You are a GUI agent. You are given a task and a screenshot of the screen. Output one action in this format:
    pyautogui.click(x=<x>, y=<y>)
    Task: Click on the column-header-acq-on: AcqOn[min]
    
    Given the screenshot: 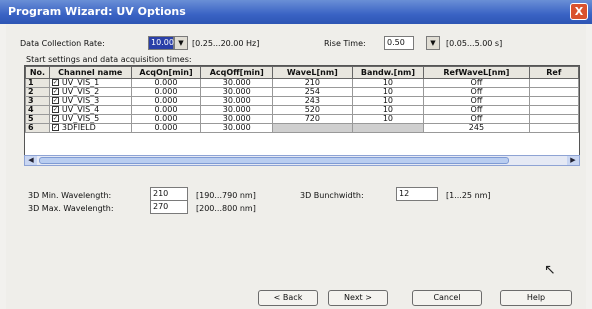 What is the action you would take?
    pyautogui.click(x=166, y=72)
    